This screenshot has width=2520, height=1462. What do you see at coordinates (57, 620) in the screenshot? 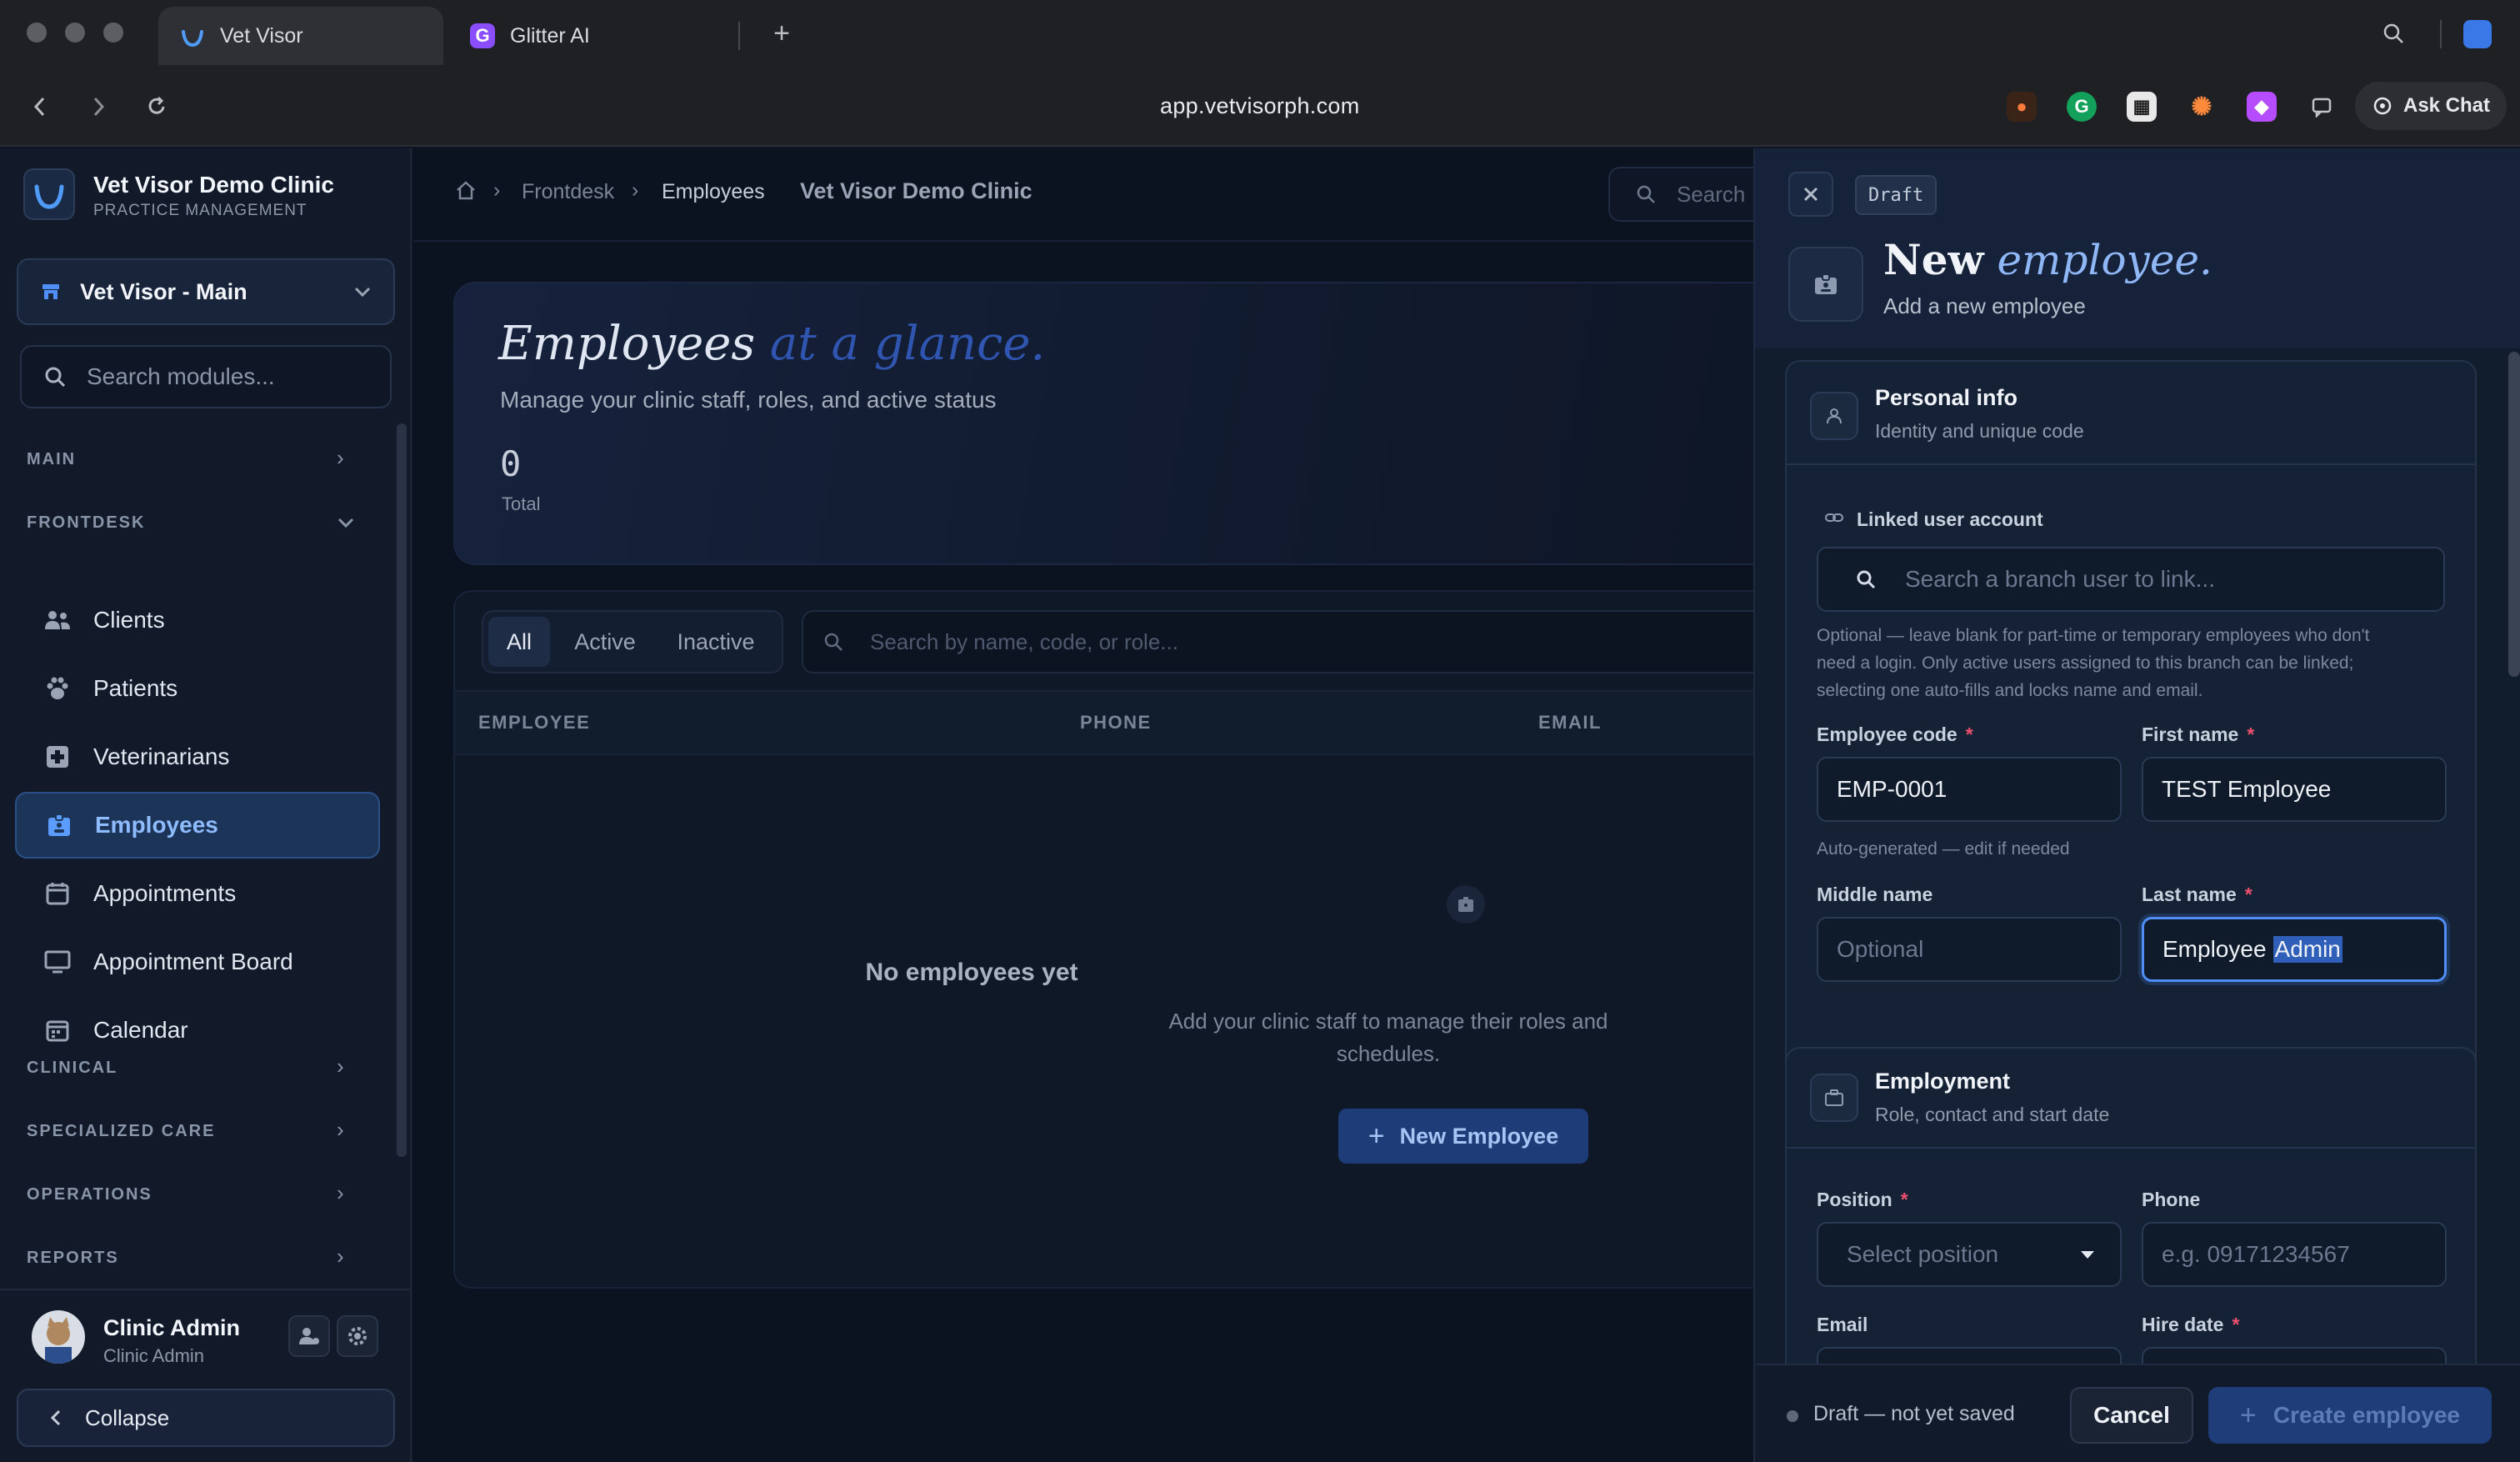
I see `users-icon` at bounding box center [57, 620].